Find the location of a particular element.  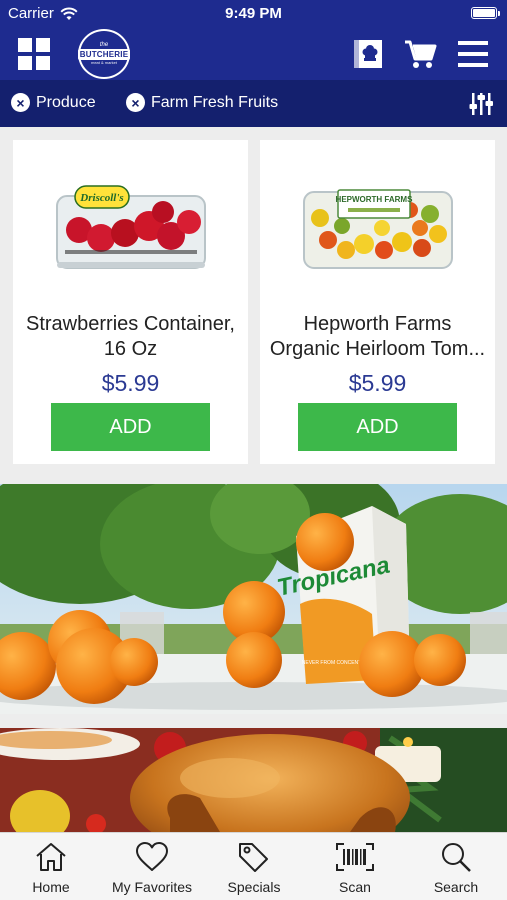

filter-chip-label: Produce is located at coordinates (66, 102).